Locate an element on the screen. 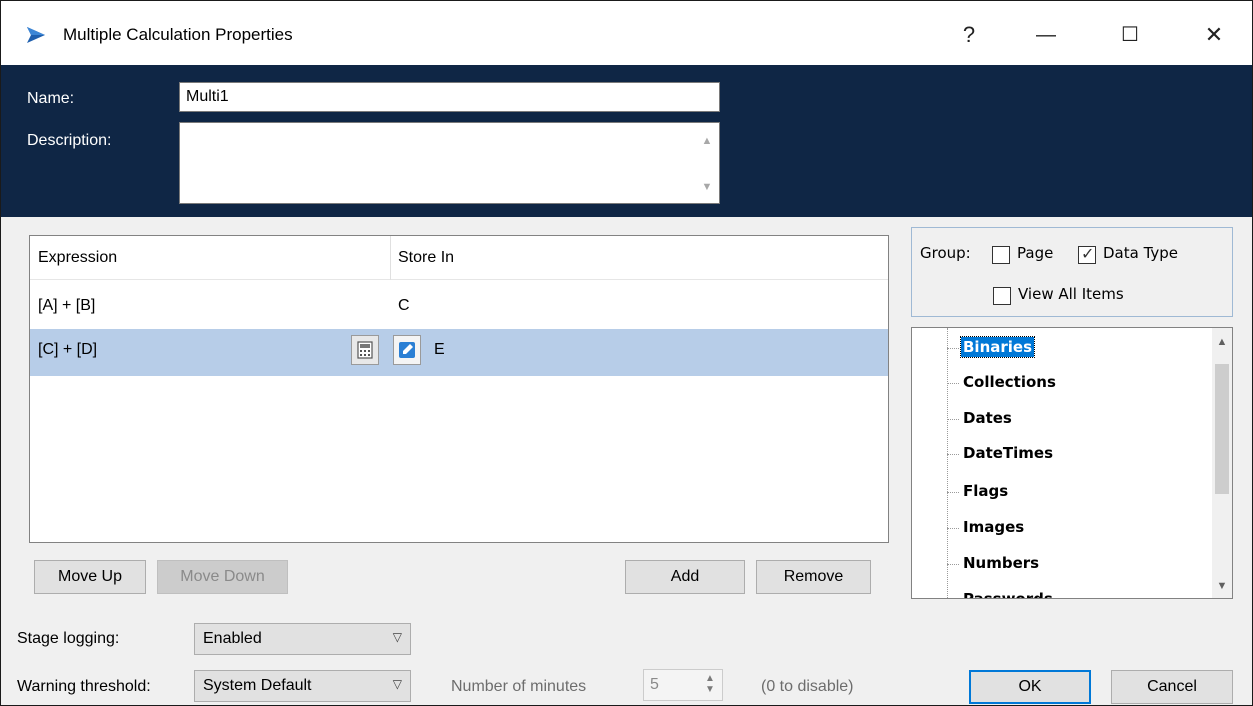 The image size is (1253, 706). tree-item-label: Collections is located at coordinates (1009, 382).